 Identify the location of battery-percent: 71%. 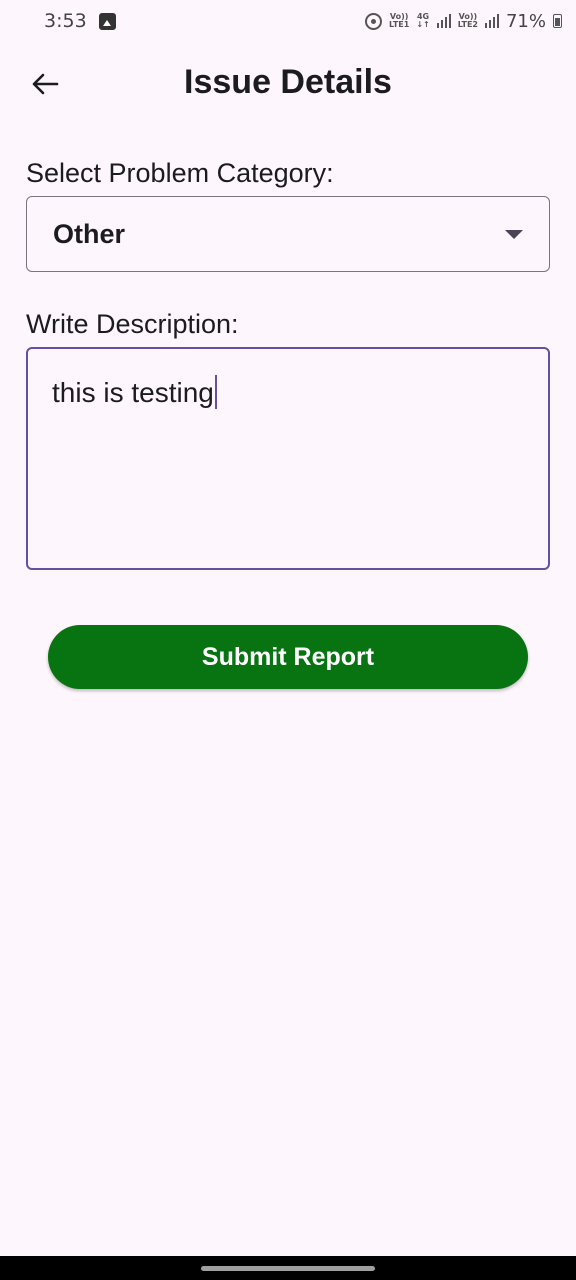
(525, 21).